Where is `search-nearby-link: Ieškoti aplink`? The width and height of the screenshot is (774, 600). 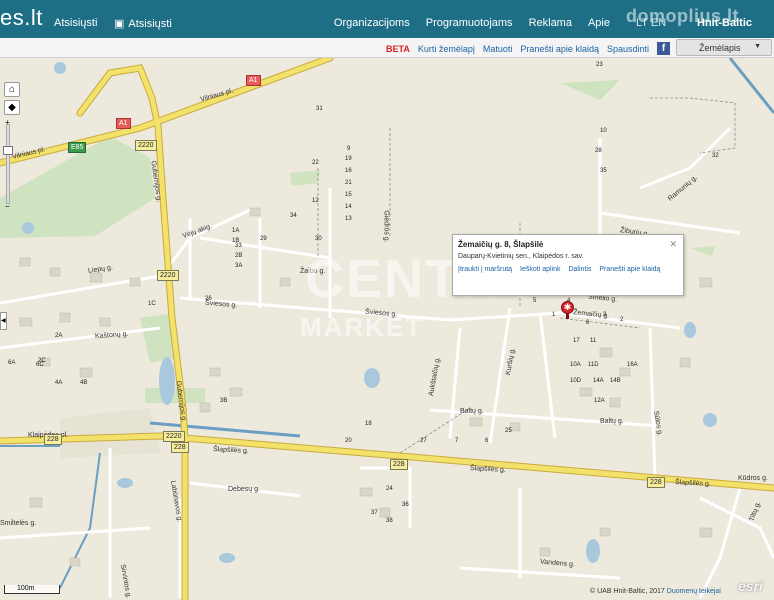 search-nearby-link: Ieškoti aplink is located at coordinates (540, 269).